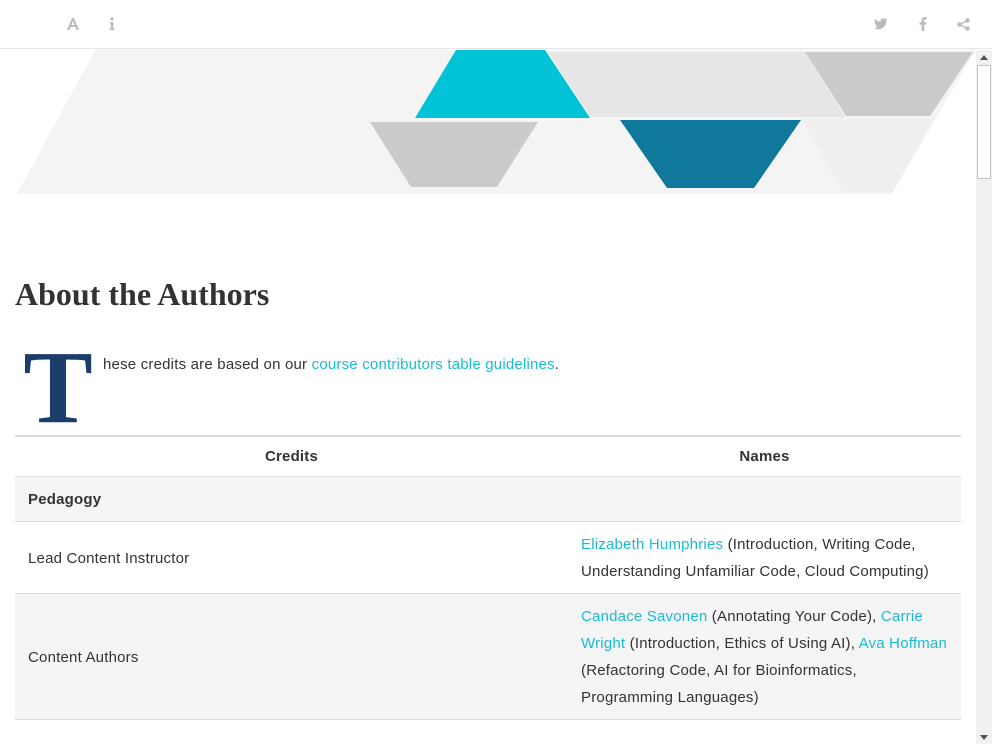  I want to click on scroll-down-arrow-icon, so click(984, 737).